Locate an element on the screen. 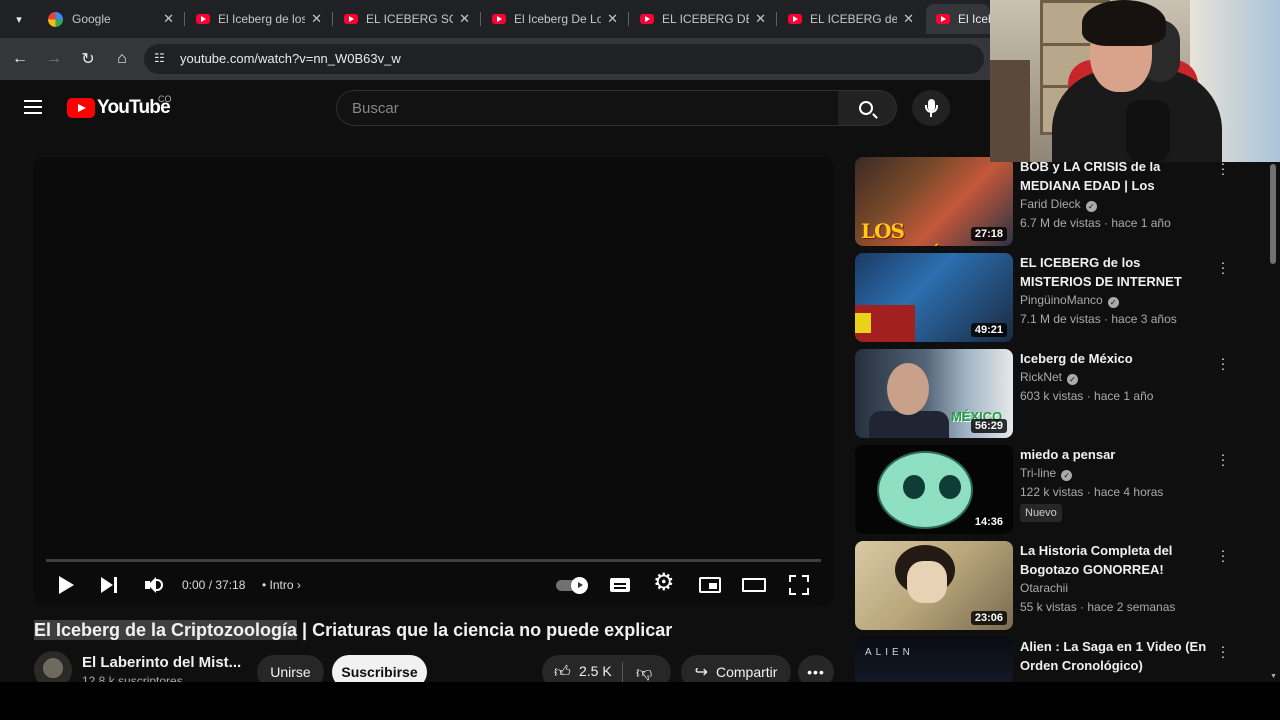  channel-name: RickNet is located at coordinates (1041, 377).